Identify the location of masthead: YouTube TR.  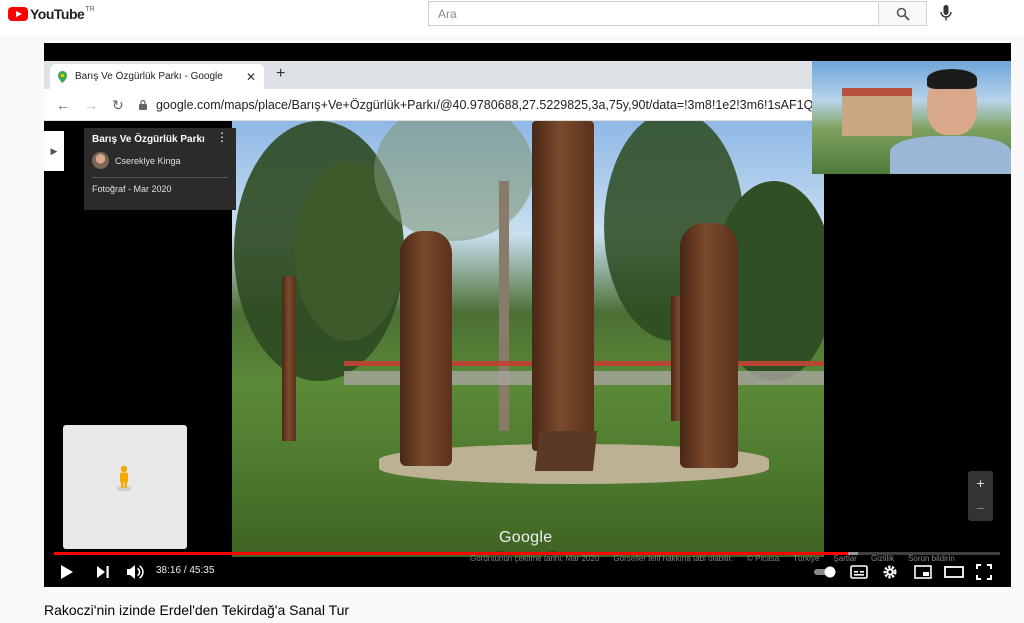
(512, 18).